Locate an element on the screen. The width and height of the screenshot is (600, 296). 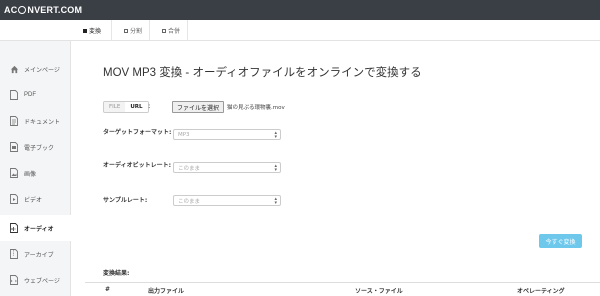
column-header-operation: オペレーティング is located at coordinates (541, 291).